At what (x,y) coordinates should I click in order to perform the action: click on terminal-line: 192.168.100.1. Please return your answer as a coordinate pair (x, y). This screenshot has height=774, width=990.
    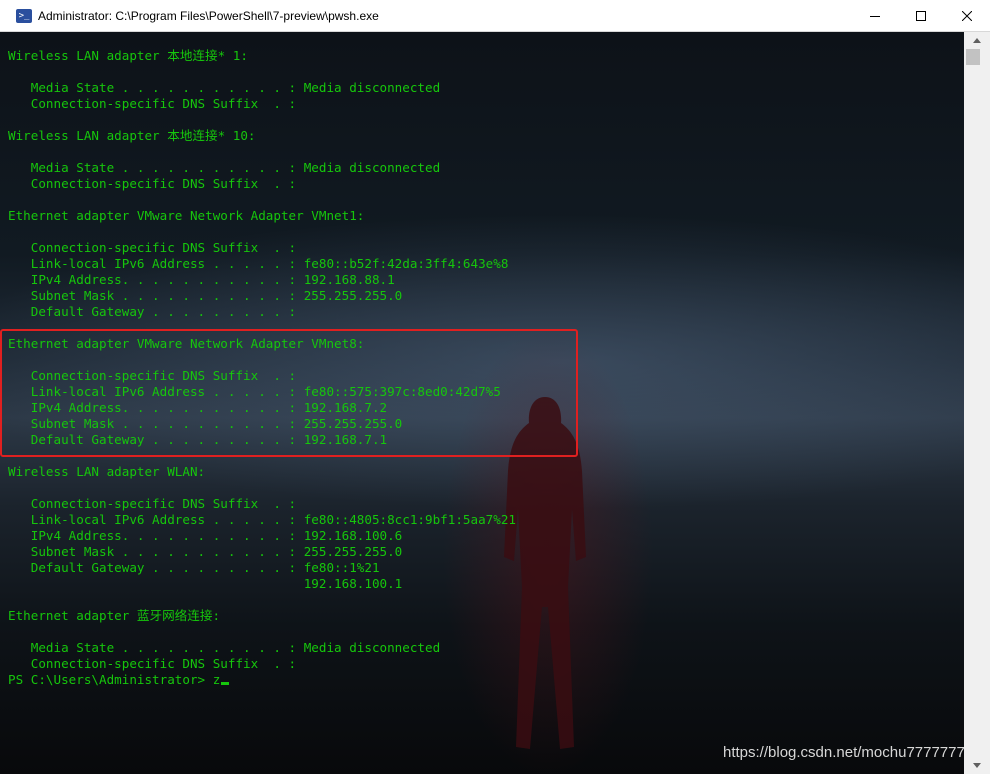
    Looking at the image, I should click on (353, 583).